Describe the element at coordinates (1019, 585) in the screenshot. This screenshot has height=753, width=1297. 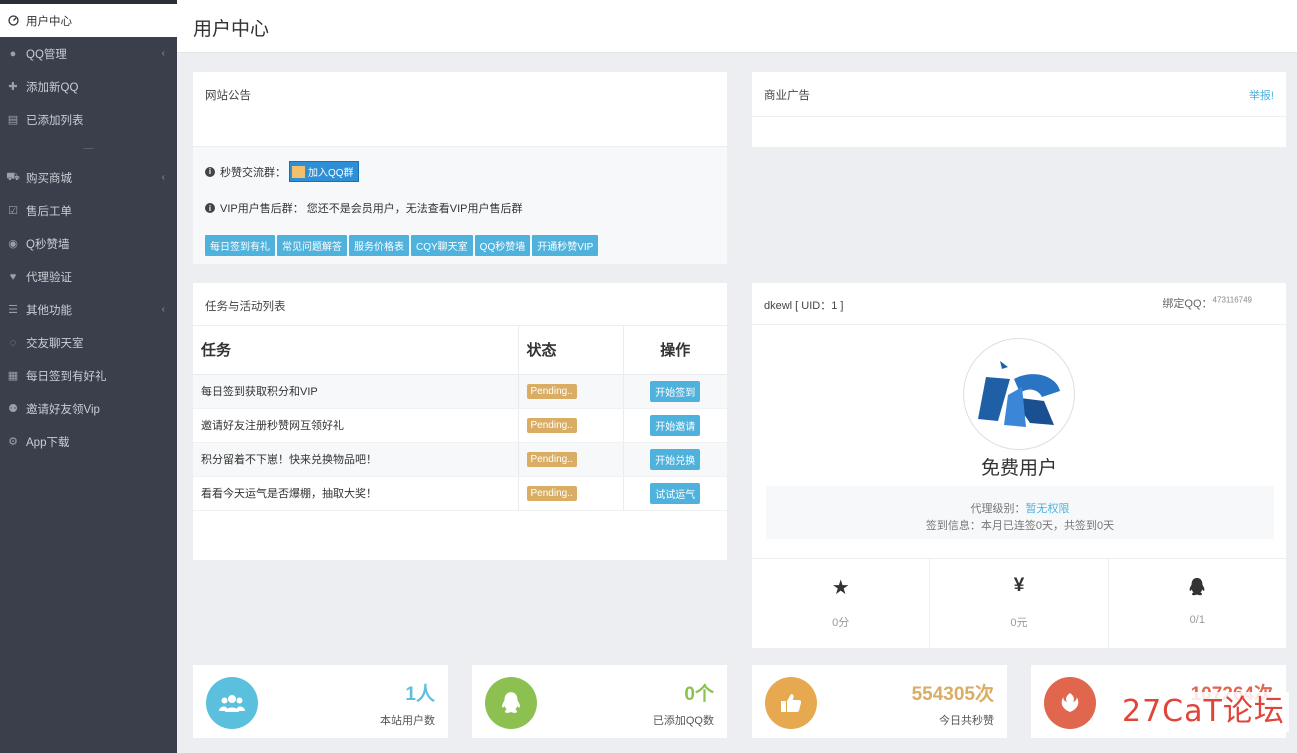
I see `yen-icon: ¥` at that location.